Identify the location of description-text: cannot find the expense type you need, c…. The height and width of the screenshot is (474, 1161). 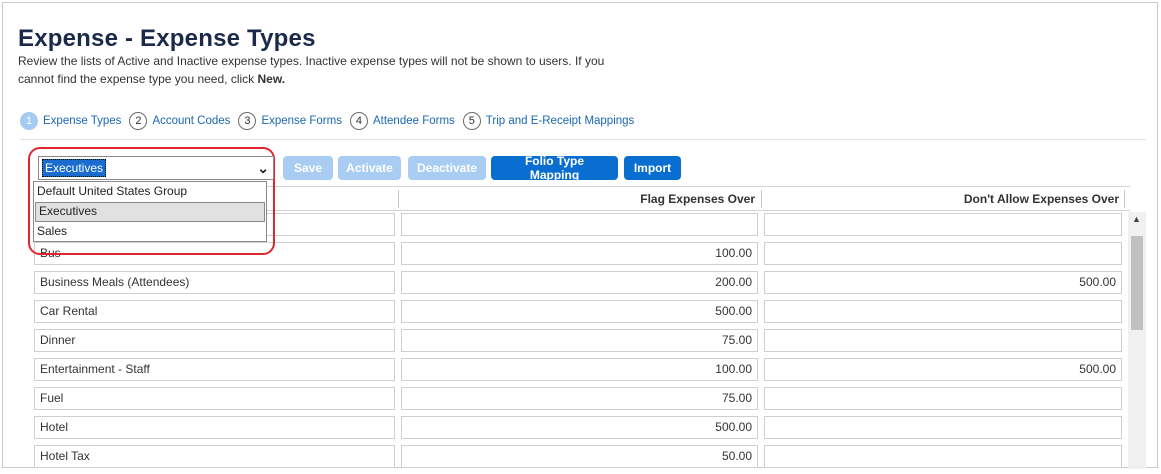
(138, 79).